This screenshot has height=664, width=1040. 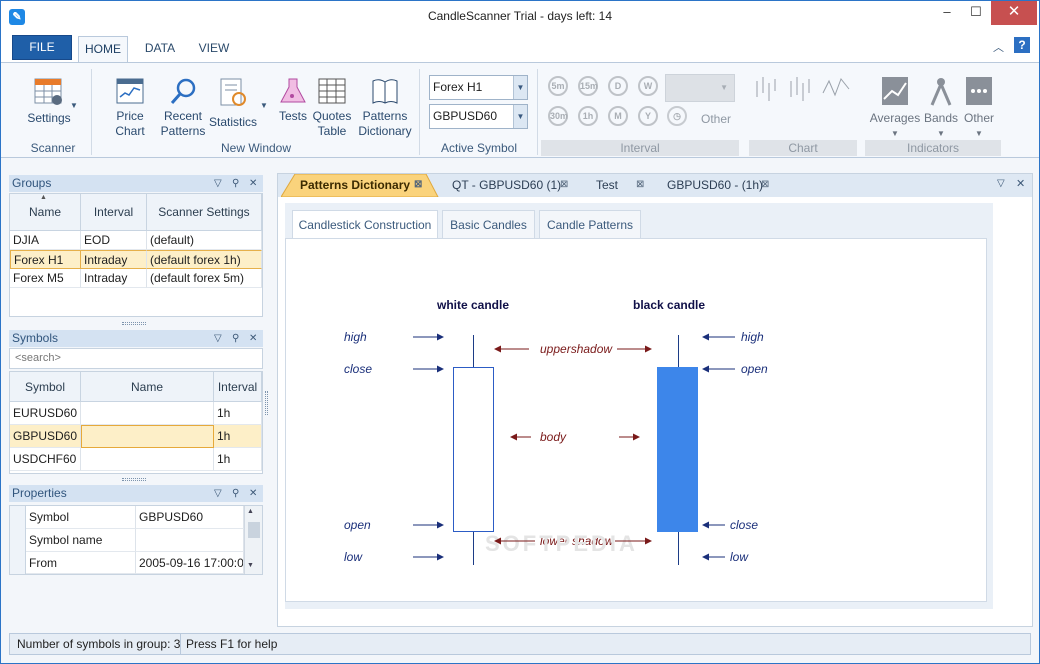 What do you see at coordinates (976, 13) in the screenshot?
I see `maximize-button: ☐` at bounding box center [976, 13].